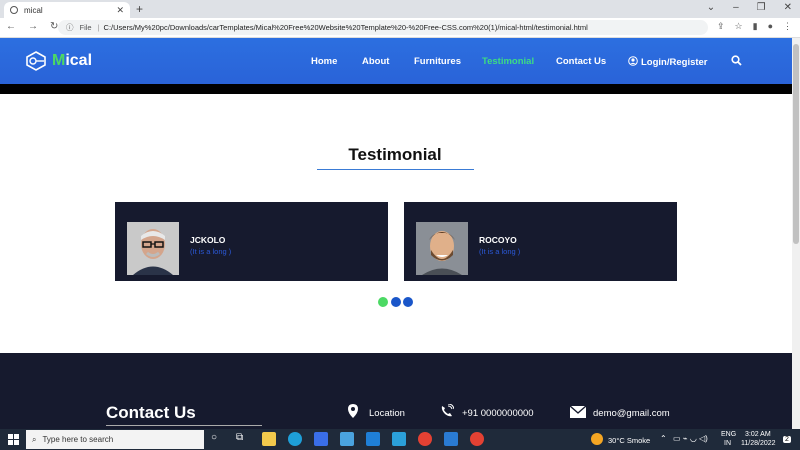 The height and width of the screenshot is (450, 800). What do you see at coordinates (184, 425) in the screenshot?
I see `contact-underline` at bounding box center [184, 425].